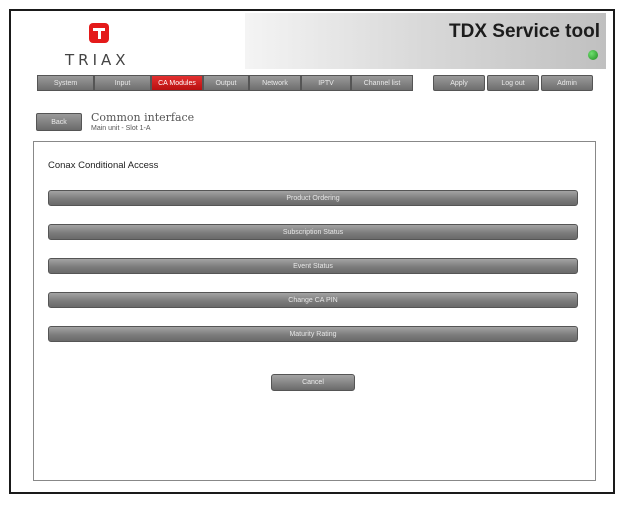 The width and height of the screenshot is (627, 506). What do you see at coordinates (382, 83) in the screenshot?
I see `tab-channel-list: Channel list` at bounding box center [382, 83].